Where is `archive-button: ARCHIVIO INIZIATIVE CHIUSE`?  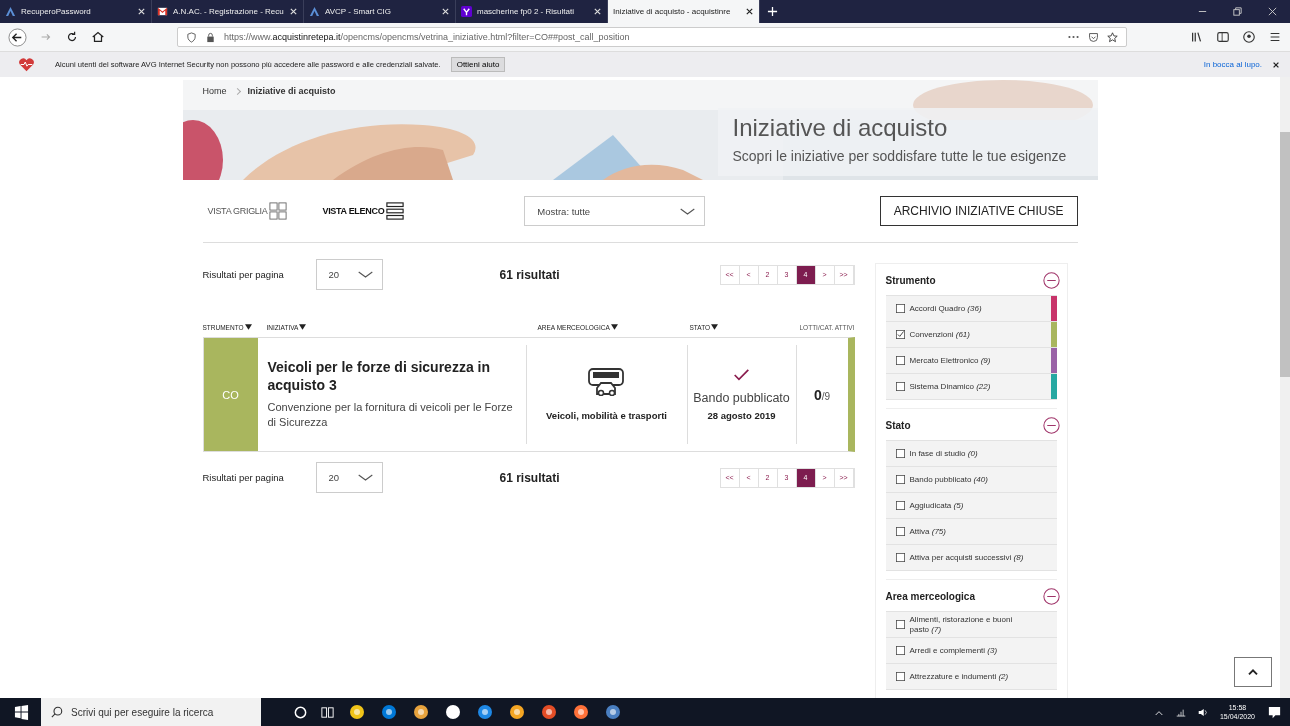
archive-button: ARCHIVIO INIZIATIVE CHIUSE is located at coordinates (978, 211).